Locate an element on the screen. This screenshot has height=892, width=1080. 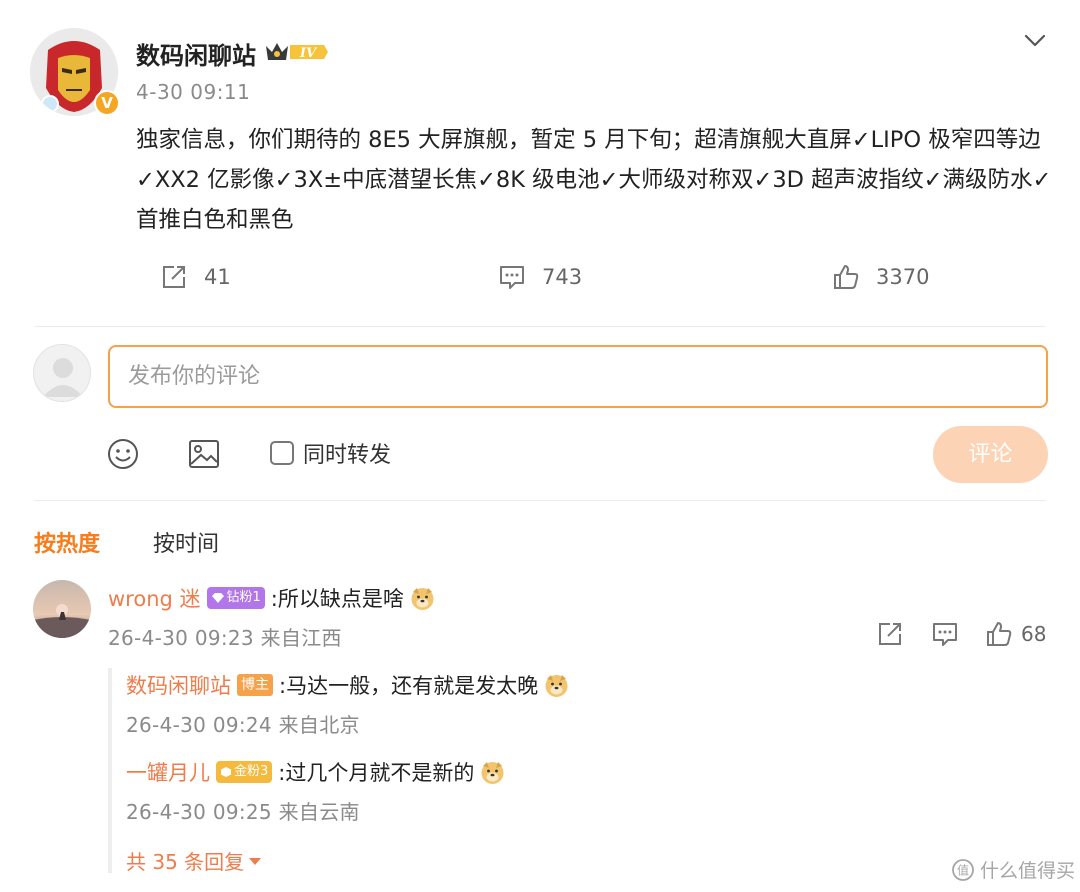
like-button: 3370 is located at coordinates (880, 277).